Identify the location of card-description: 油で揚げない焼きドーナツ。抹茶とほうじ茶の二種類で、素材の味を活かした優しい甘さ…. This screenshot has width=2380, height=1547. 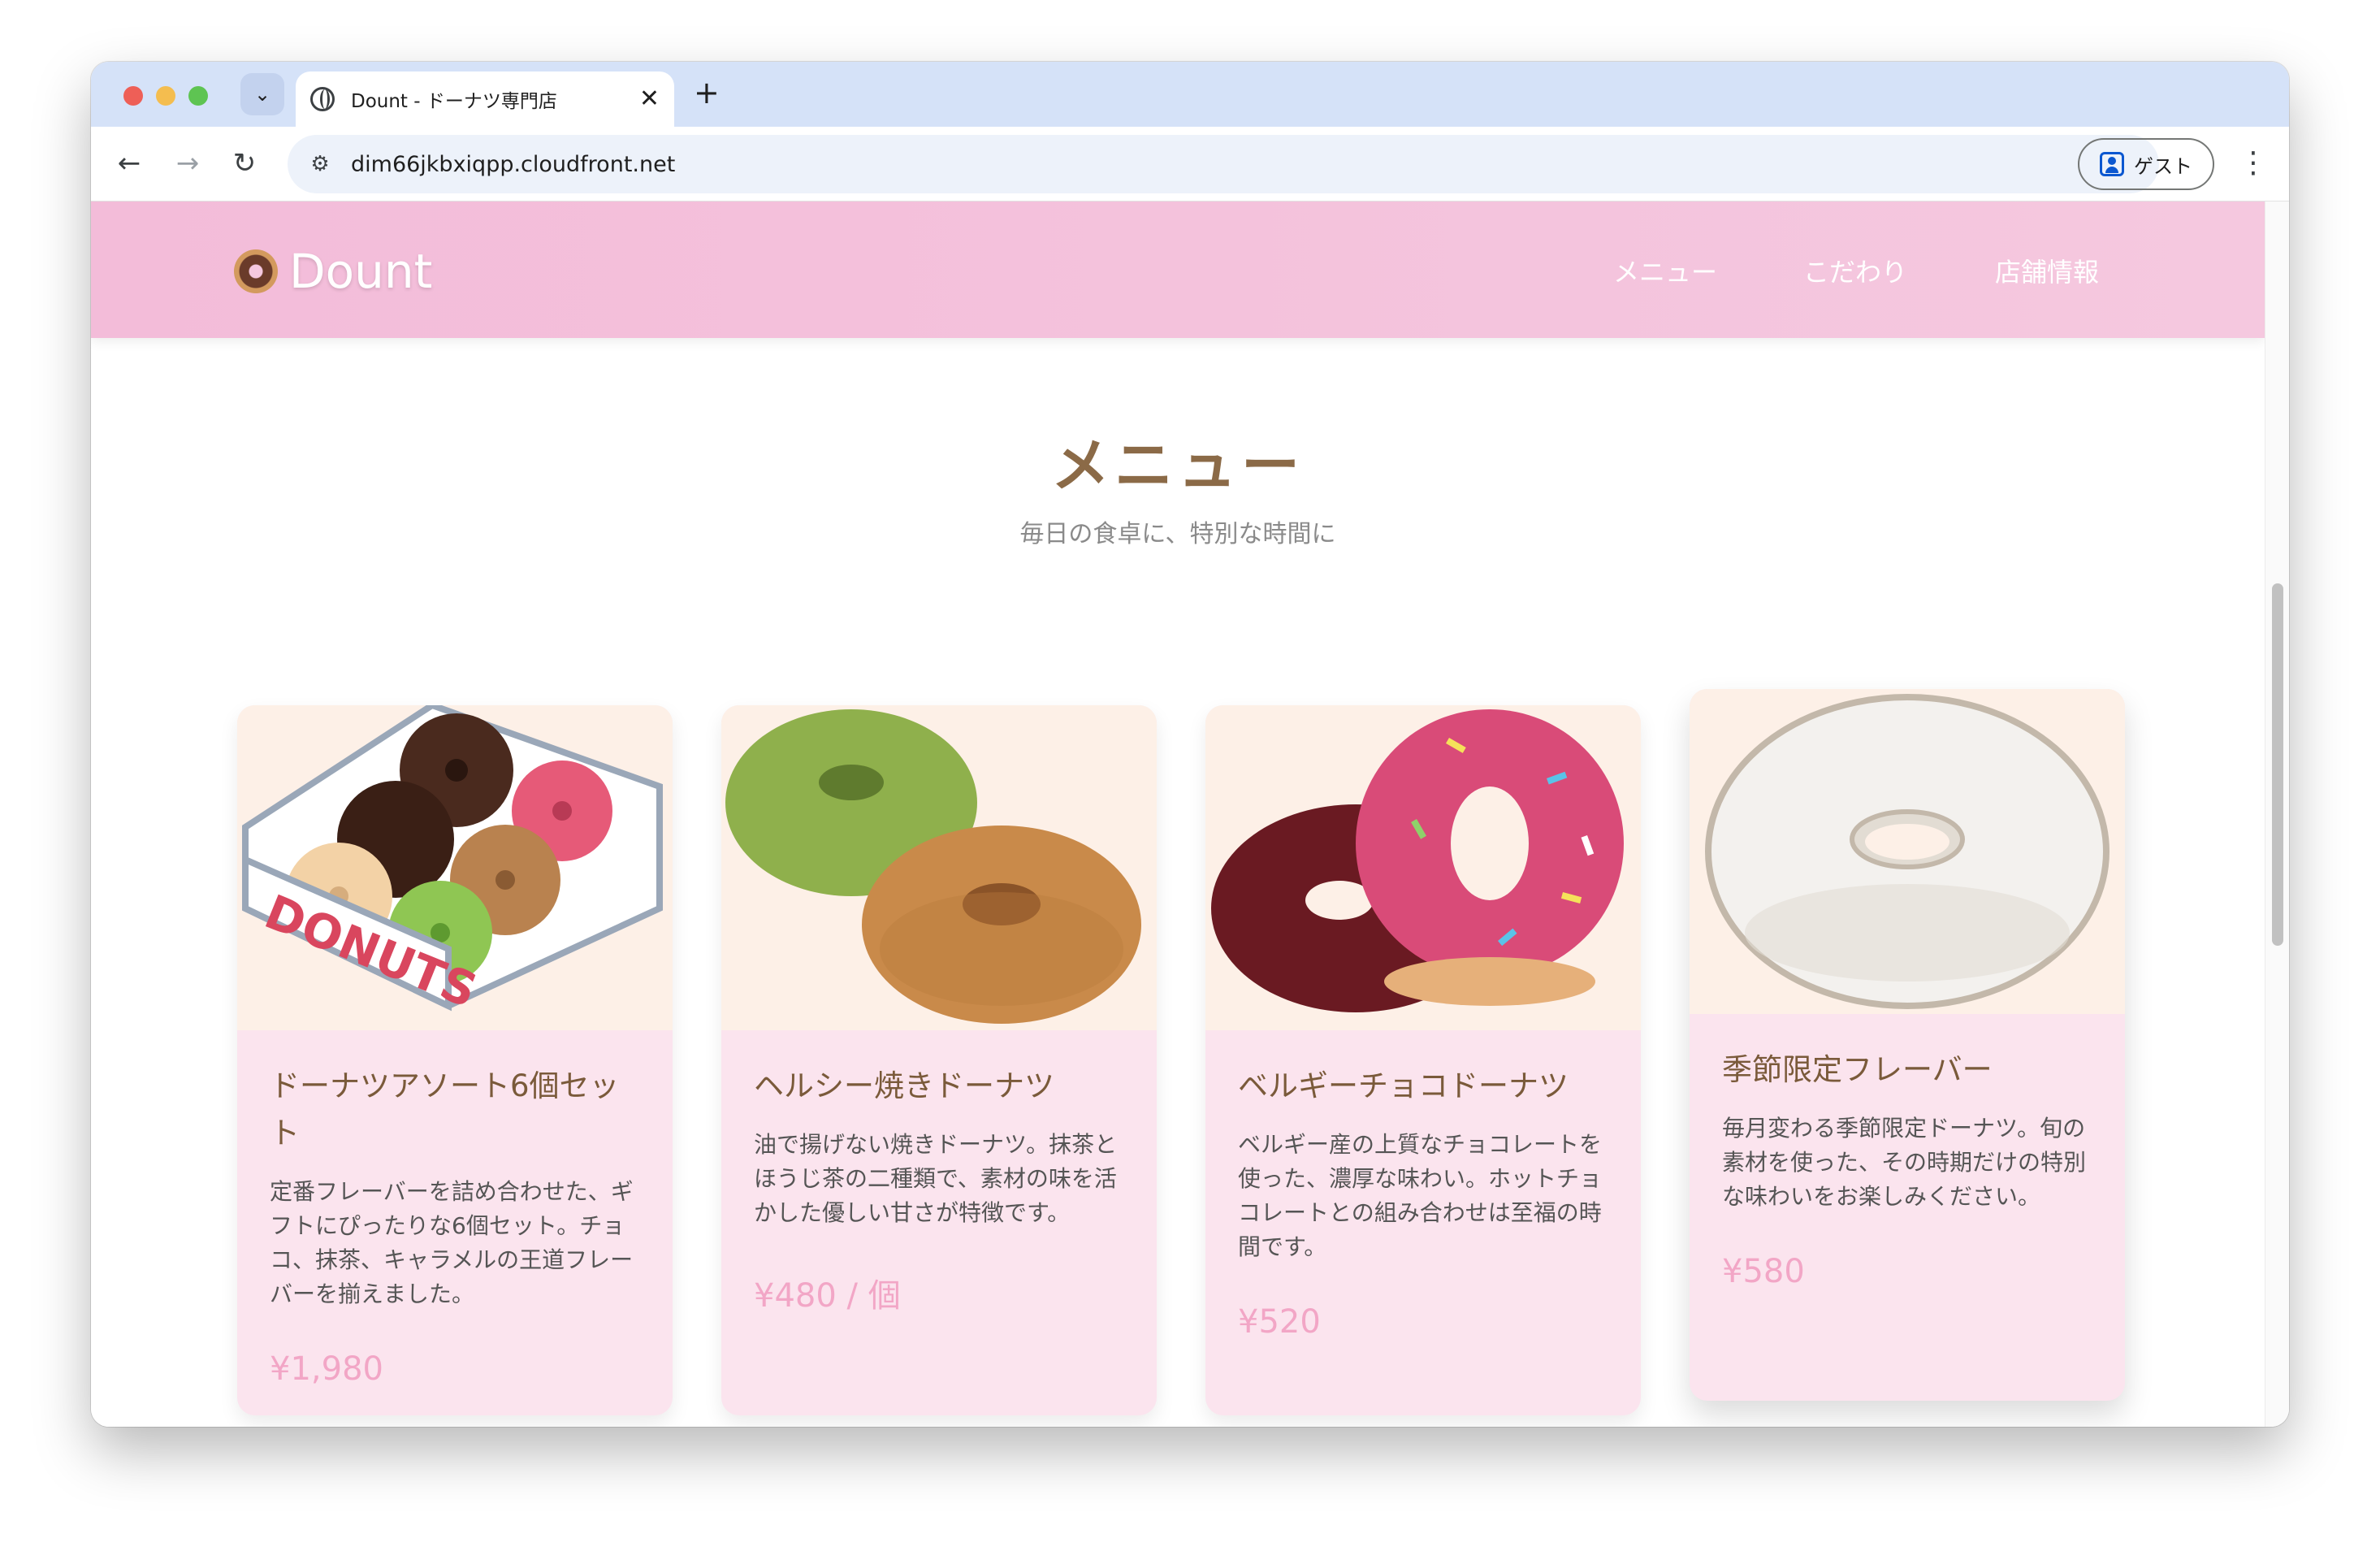
(936, 1178).